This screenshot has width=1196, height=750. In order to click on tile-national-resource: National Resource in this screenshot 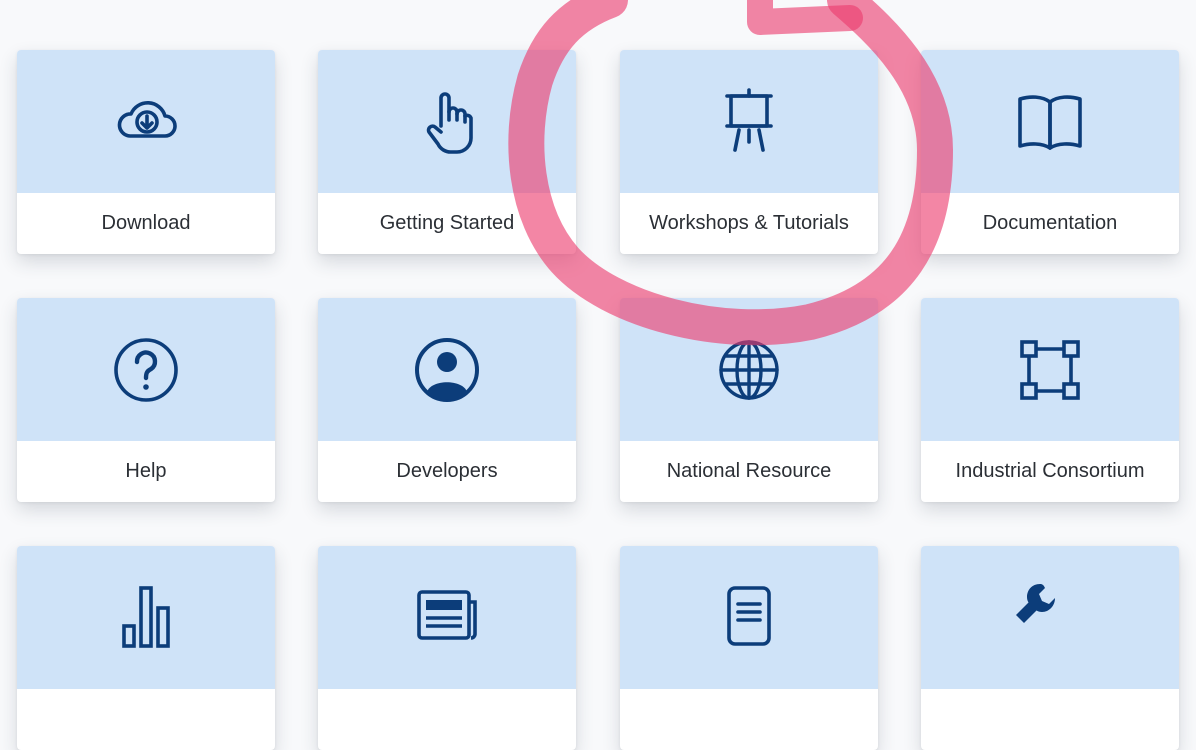, I will do `click(749, 400)`.